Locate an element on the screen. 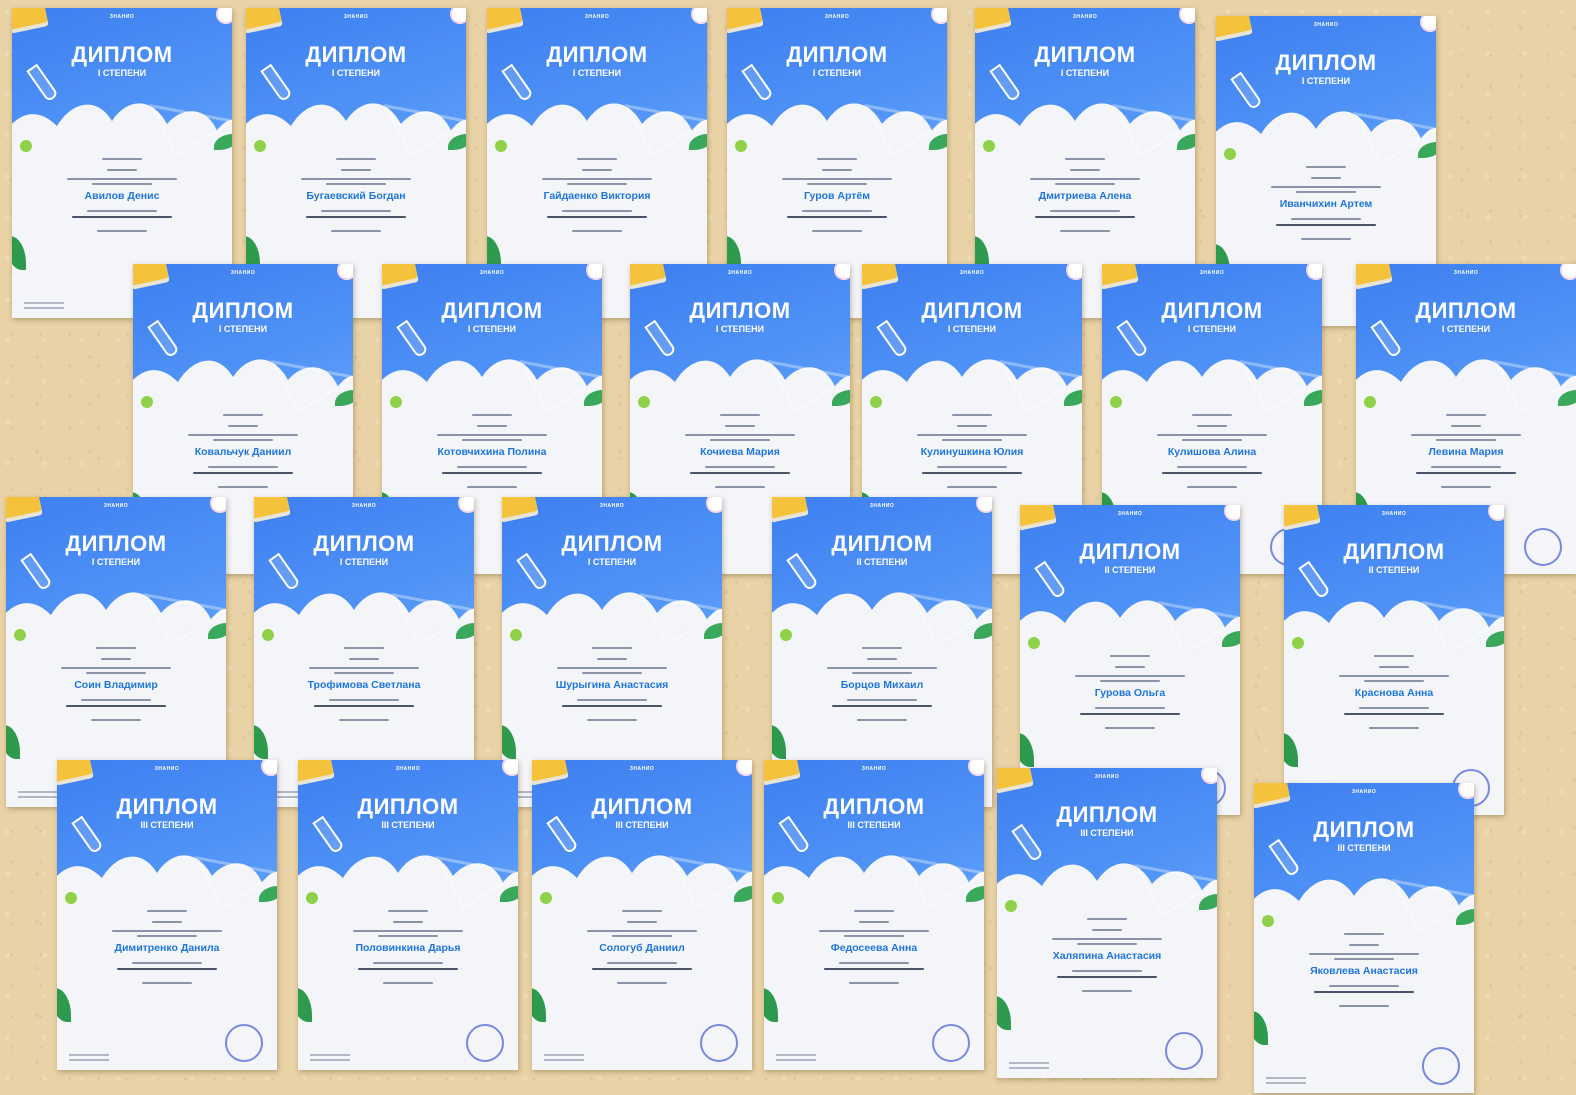 The height and width of the screenshot is (1095, 1576). recipient-name: Борцов Михаил is located at coordinates (882, 685).